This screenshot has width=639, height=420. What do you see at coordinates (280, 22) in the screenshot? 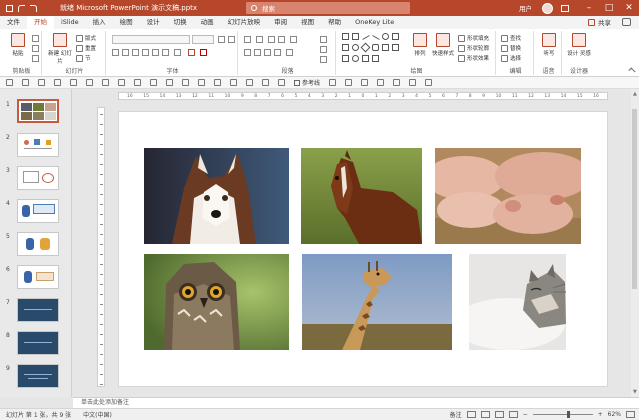
I see `tab-review: 审阅` at bounding box center [280, 22].